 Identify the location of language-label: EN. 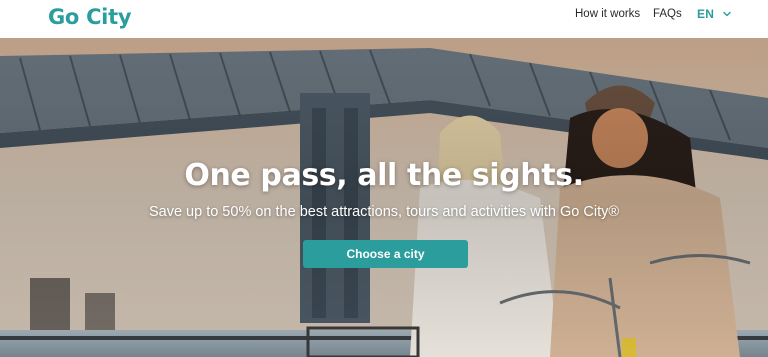
(706, 14).